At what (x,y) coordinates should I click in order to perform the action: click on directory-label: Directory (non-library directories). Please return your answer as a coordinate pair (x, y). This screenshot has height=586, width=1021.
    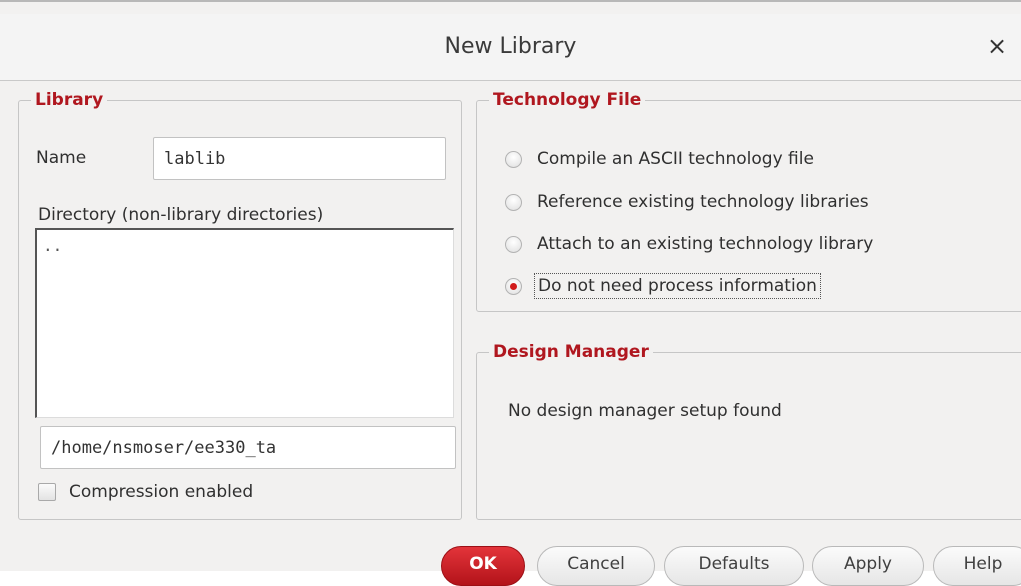
    Looking at the image, I should click on (181, 215).